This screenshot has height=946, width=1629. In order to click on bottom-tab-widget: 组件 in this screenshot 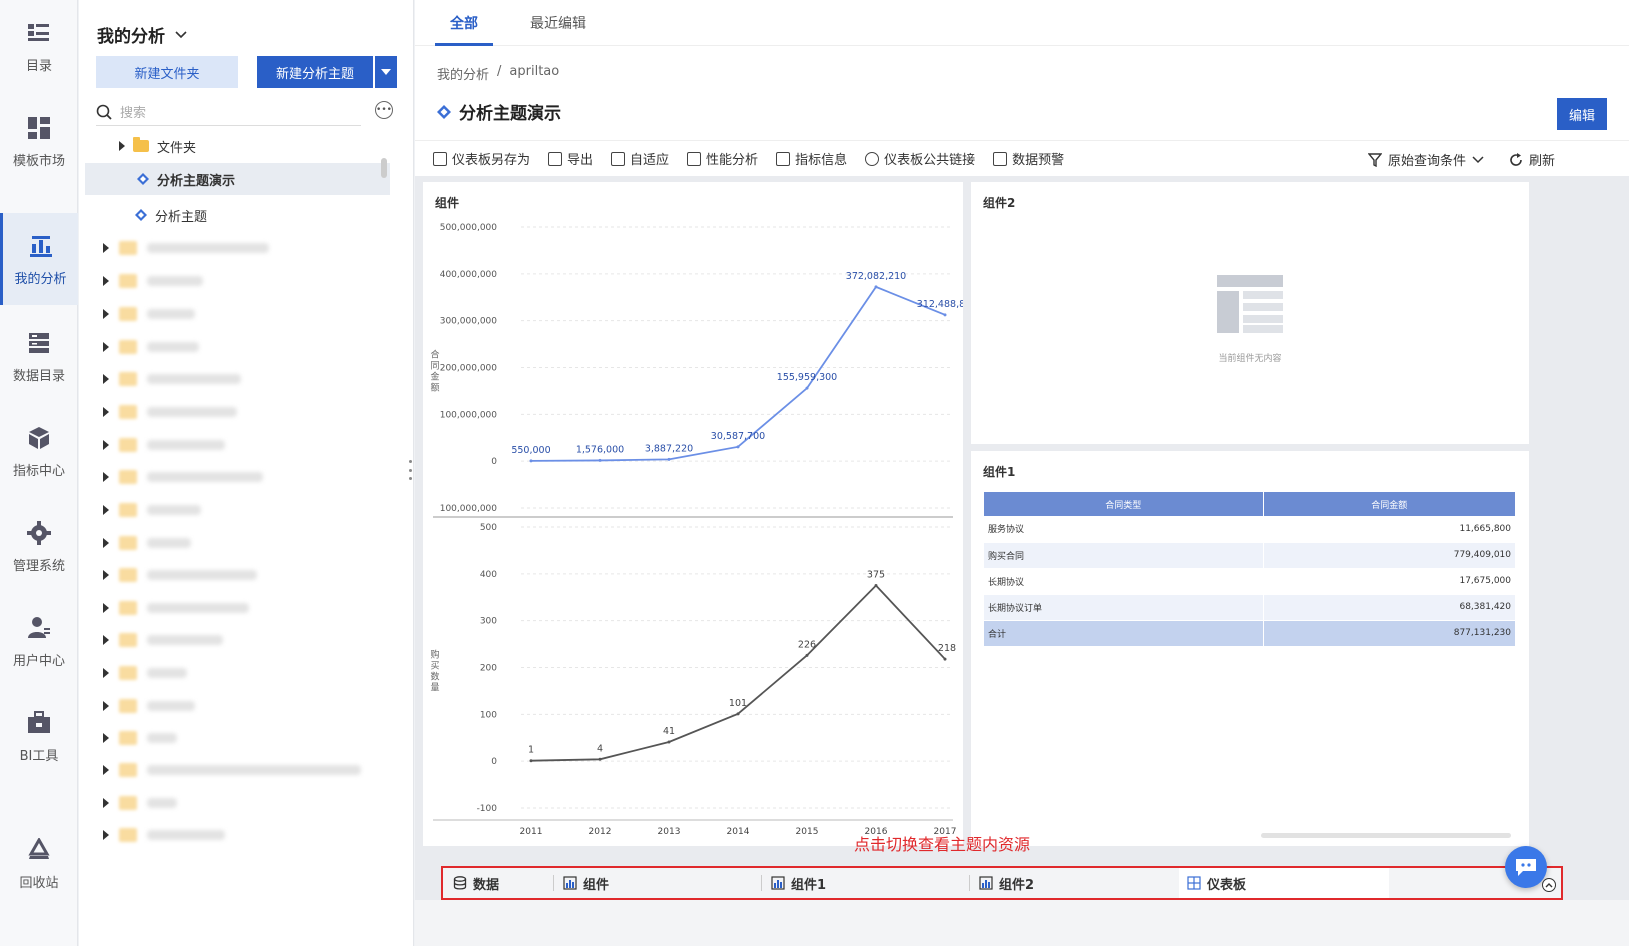, I will do `click(586, 883)`.